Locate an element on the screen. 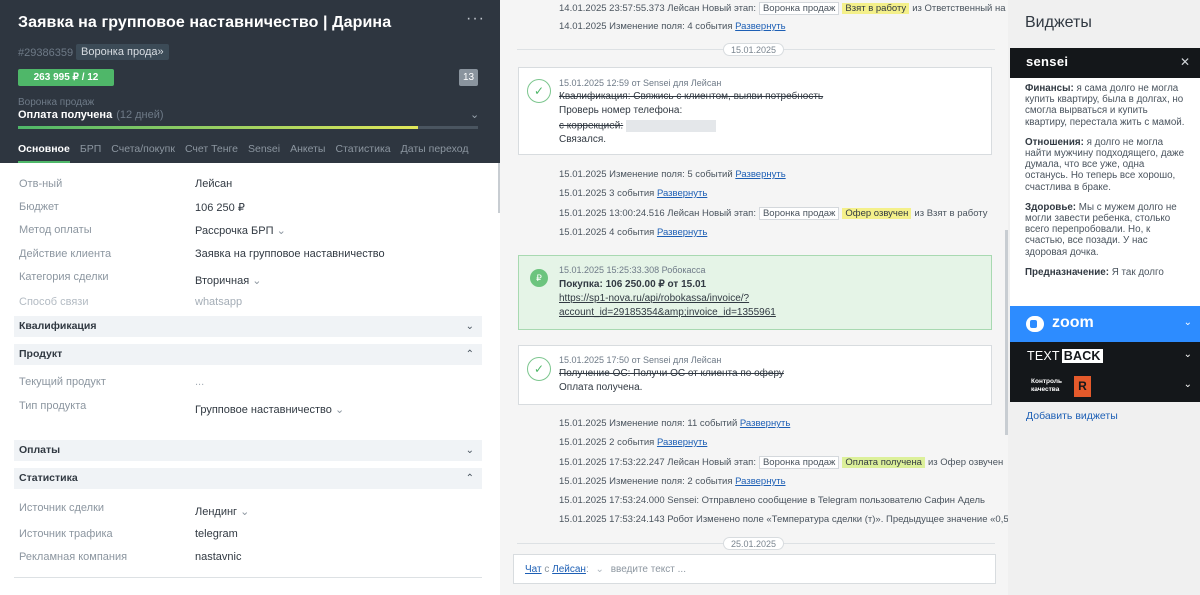  chat-type-link: Чат is located at coordinates (533, 569).